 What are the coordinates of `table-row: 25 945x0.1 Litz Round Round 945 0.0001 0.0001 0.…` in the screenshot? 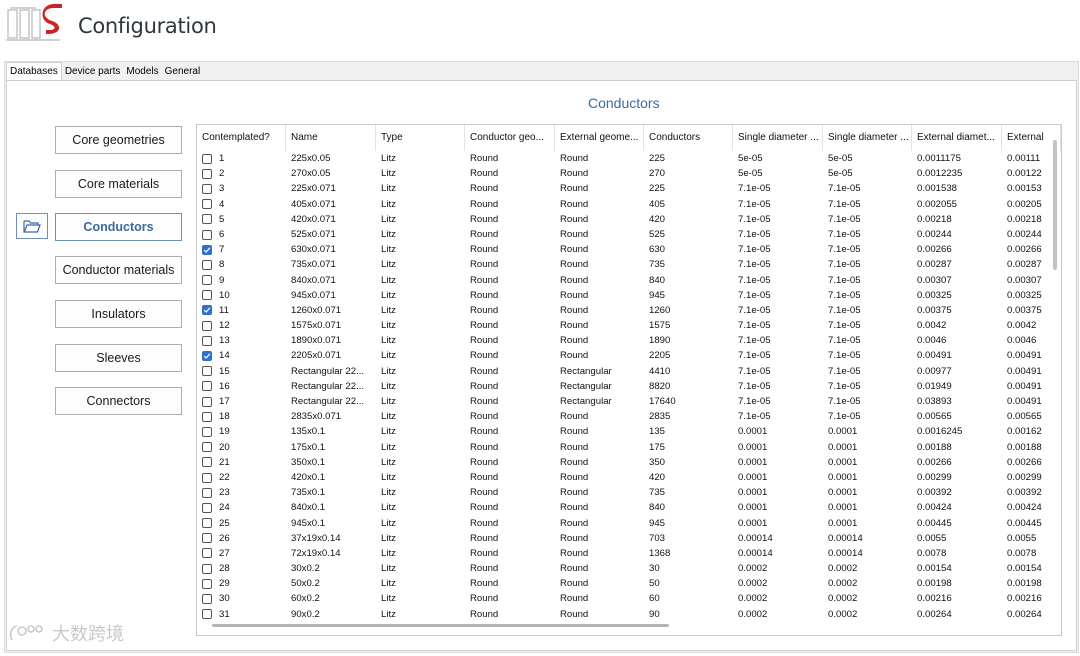 It's located at (629, 523).